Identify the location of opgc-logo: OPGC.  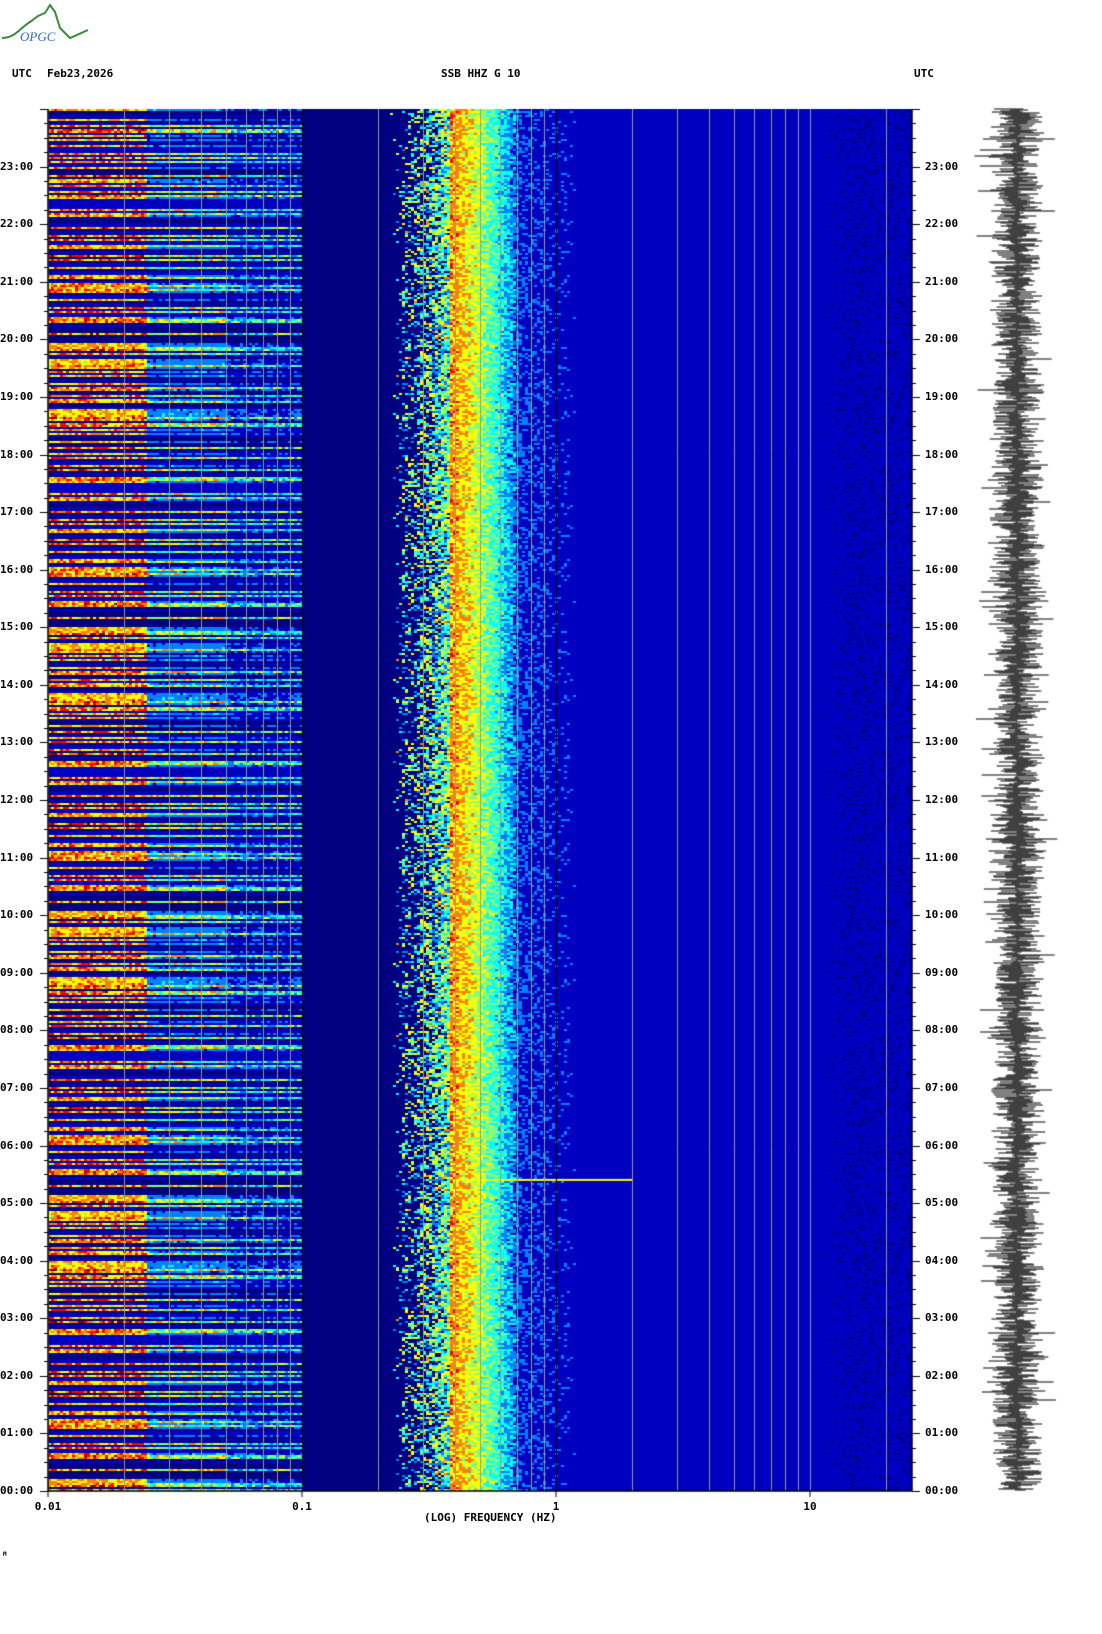
(45, 23).